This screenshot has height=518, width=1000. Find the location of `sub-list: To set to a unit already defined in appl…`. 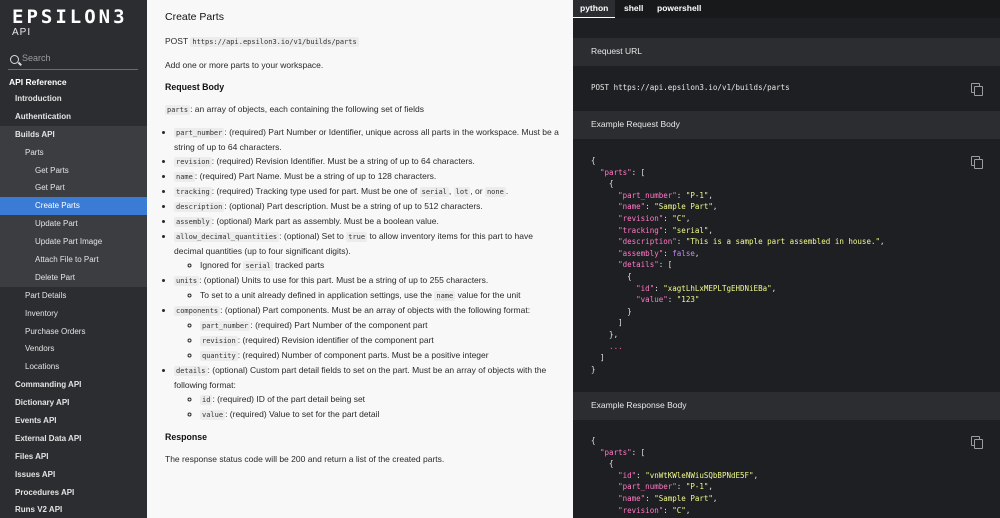

sub-list: To set to a unit already defined in appl… is located at coordinates (367, 295).